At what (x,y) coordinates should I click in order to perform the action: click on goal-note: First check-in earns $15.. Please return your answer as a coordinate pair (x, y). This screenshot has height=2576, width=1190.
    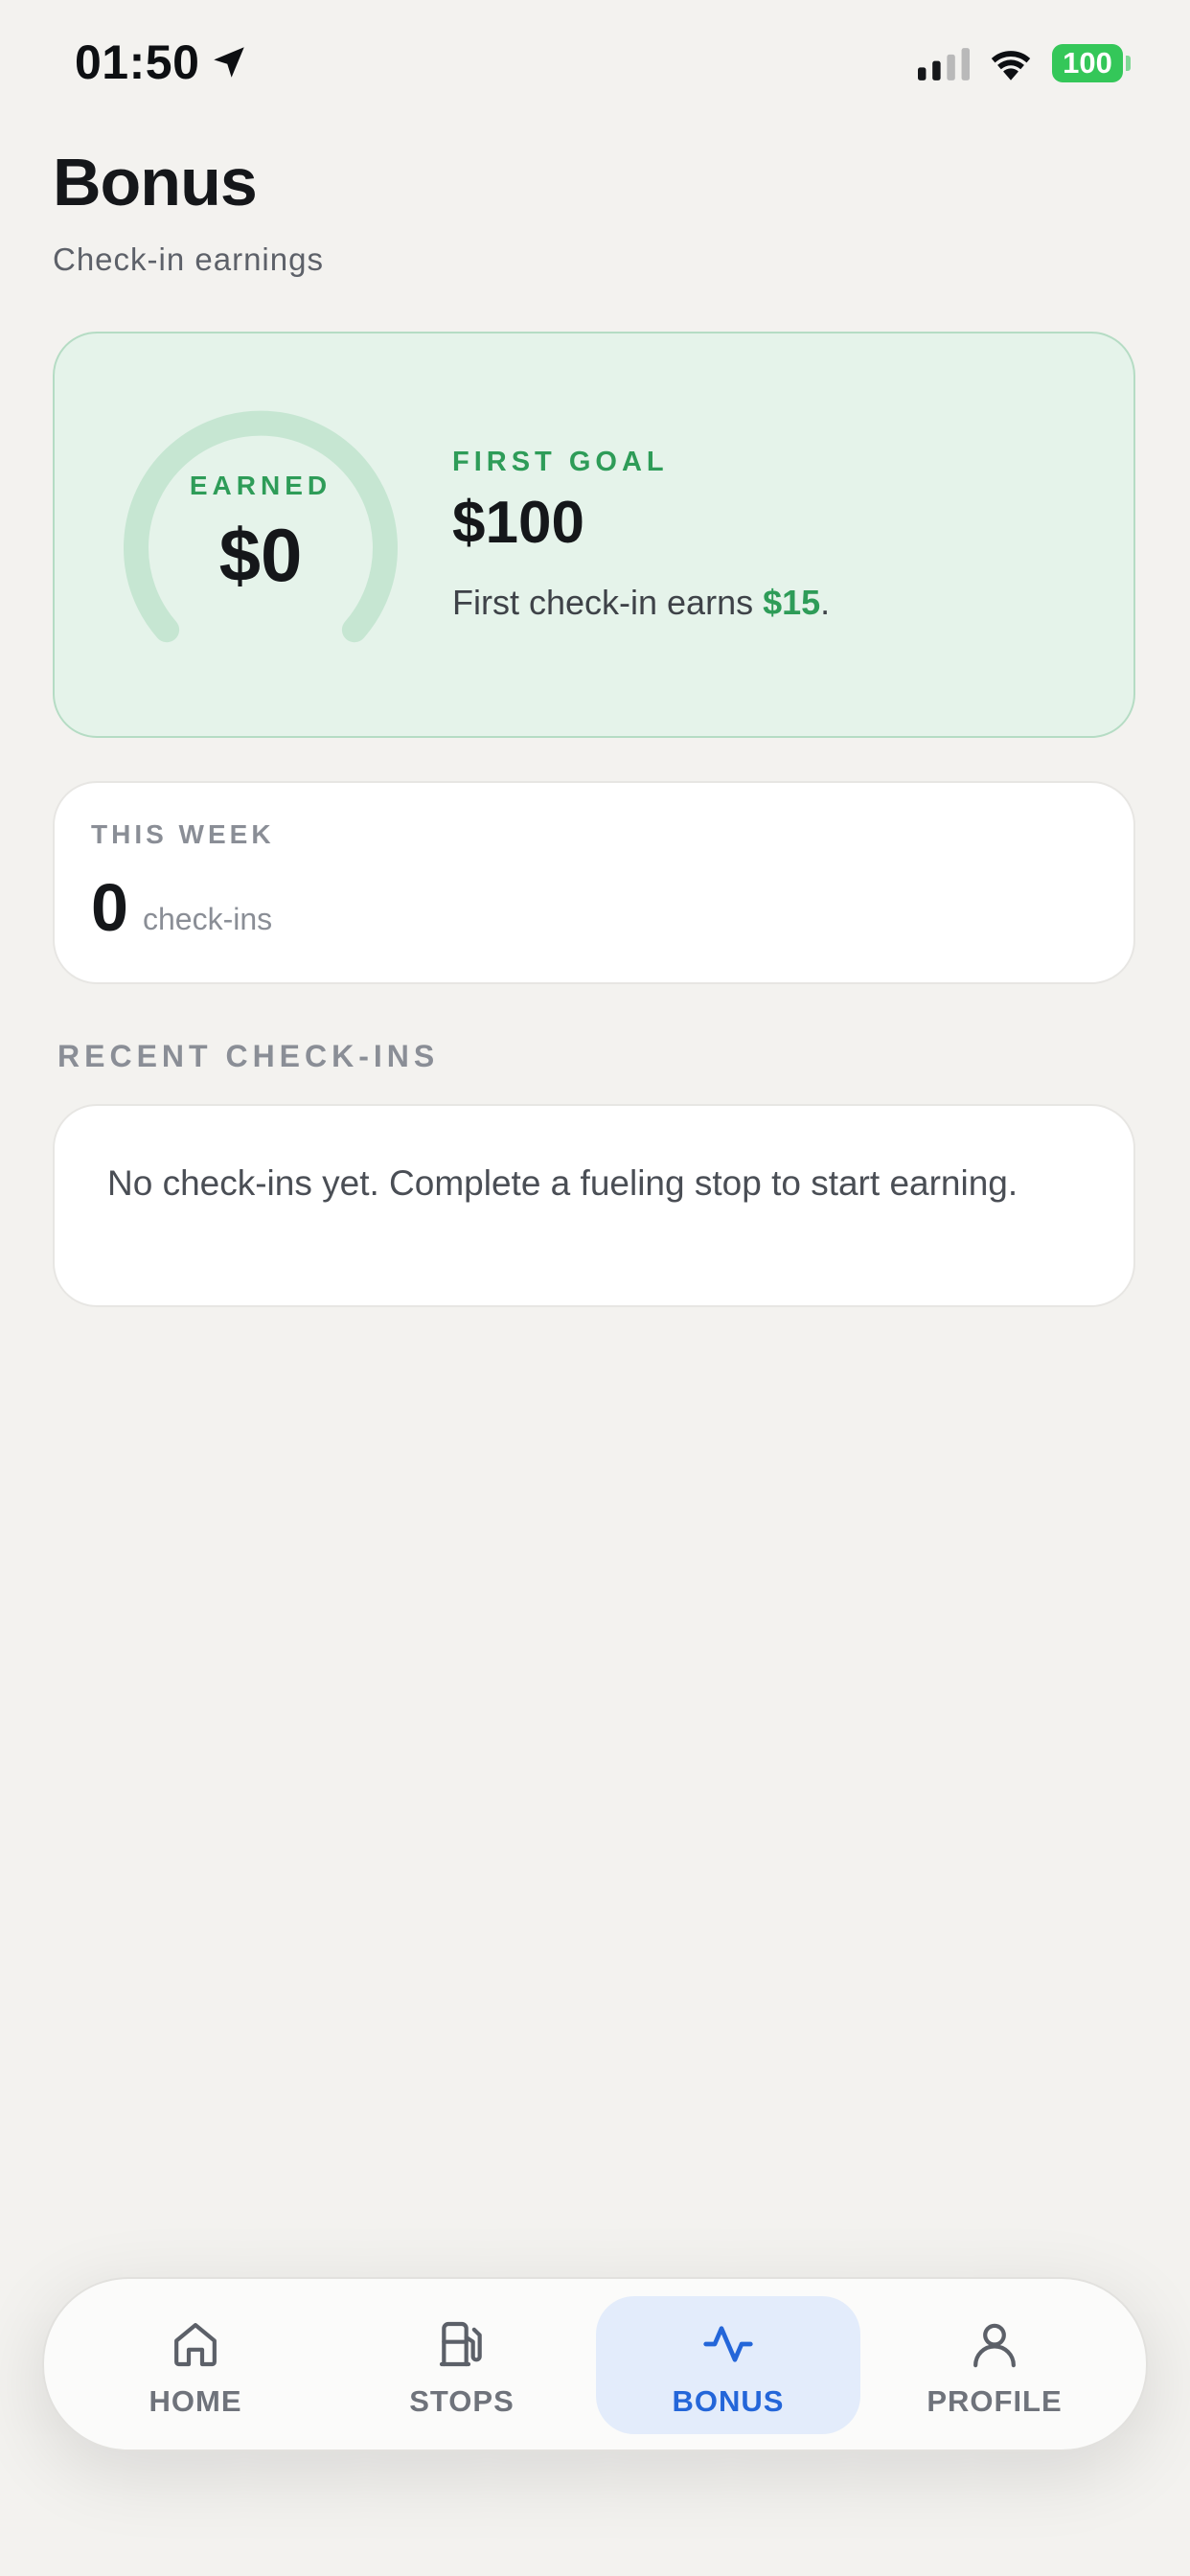
    Looking at the image, I should click on (641, 603).